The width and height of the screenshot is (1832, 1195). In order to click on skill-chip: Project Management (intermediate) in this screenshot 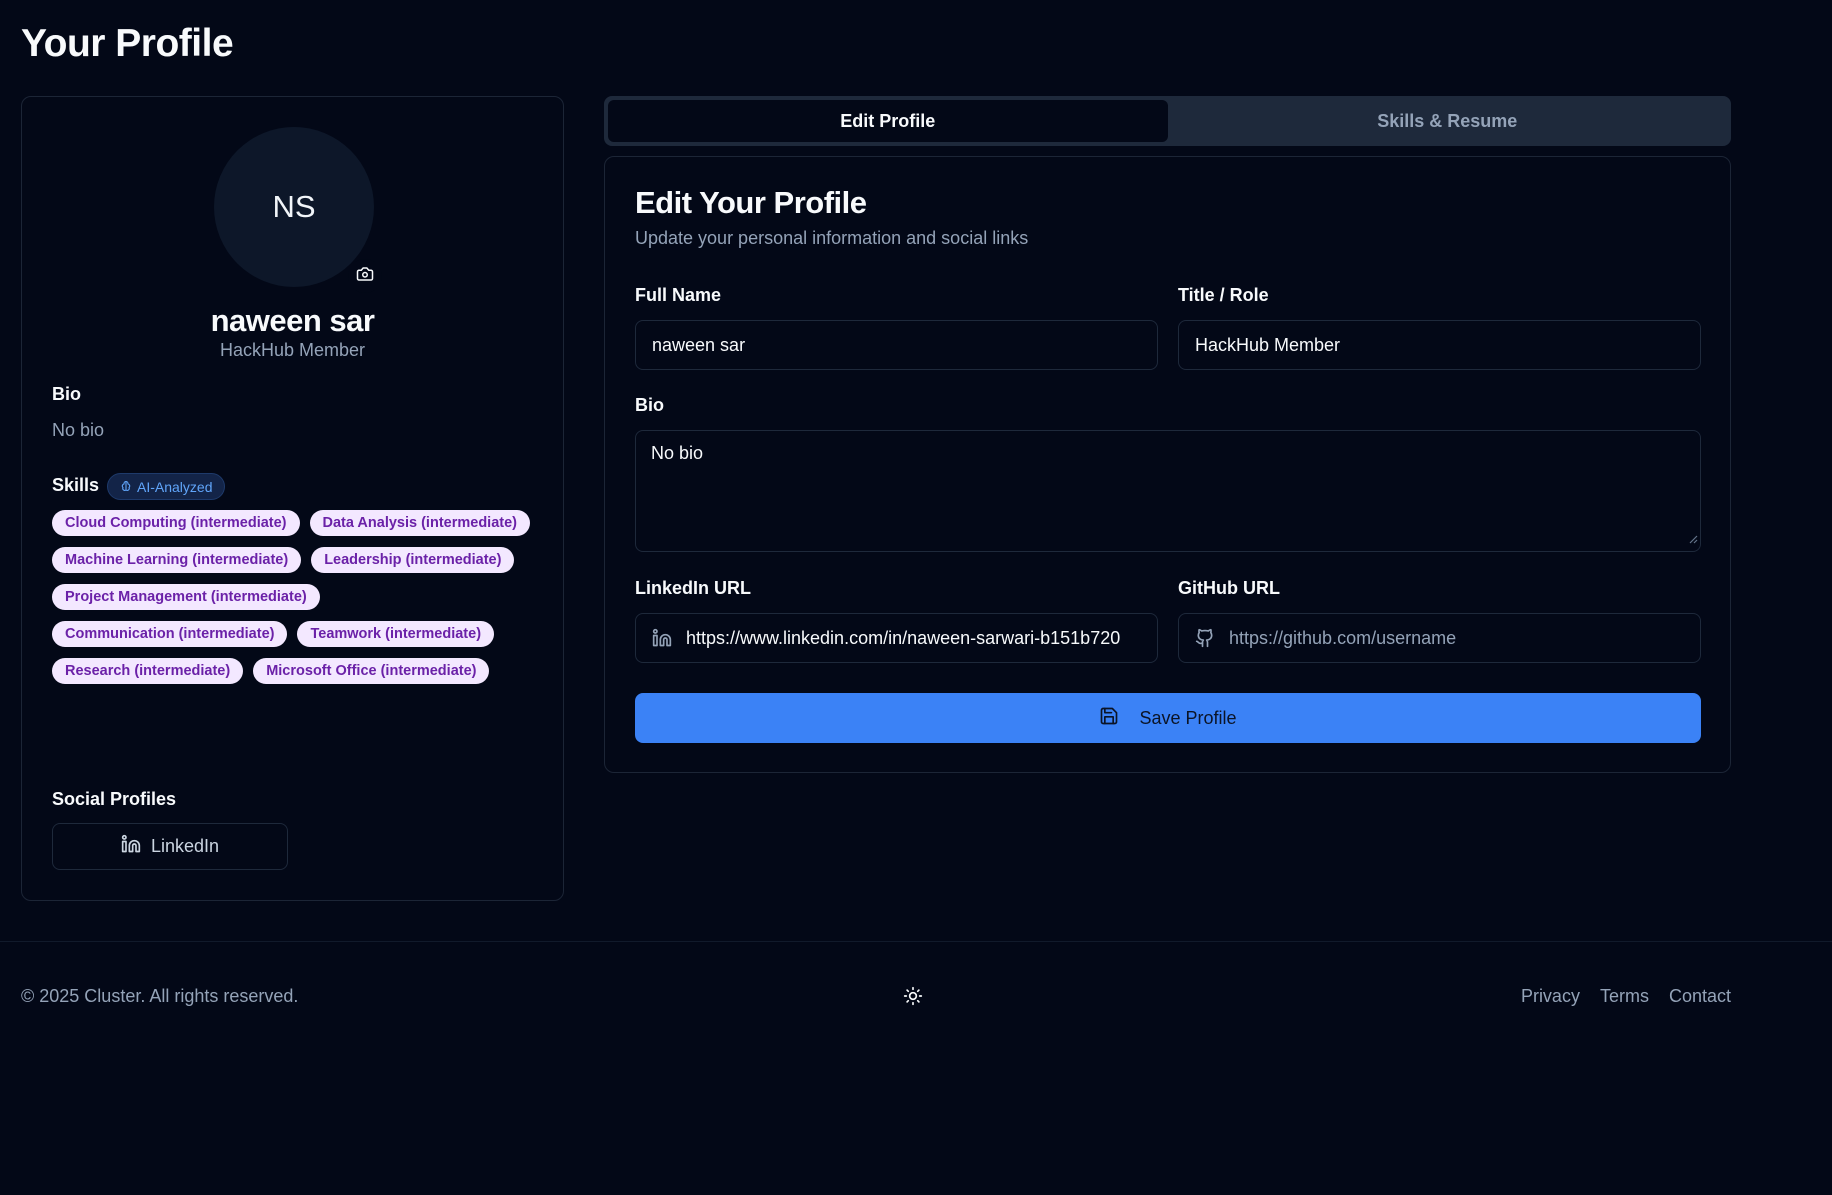, I will do `click(186, 597)`.